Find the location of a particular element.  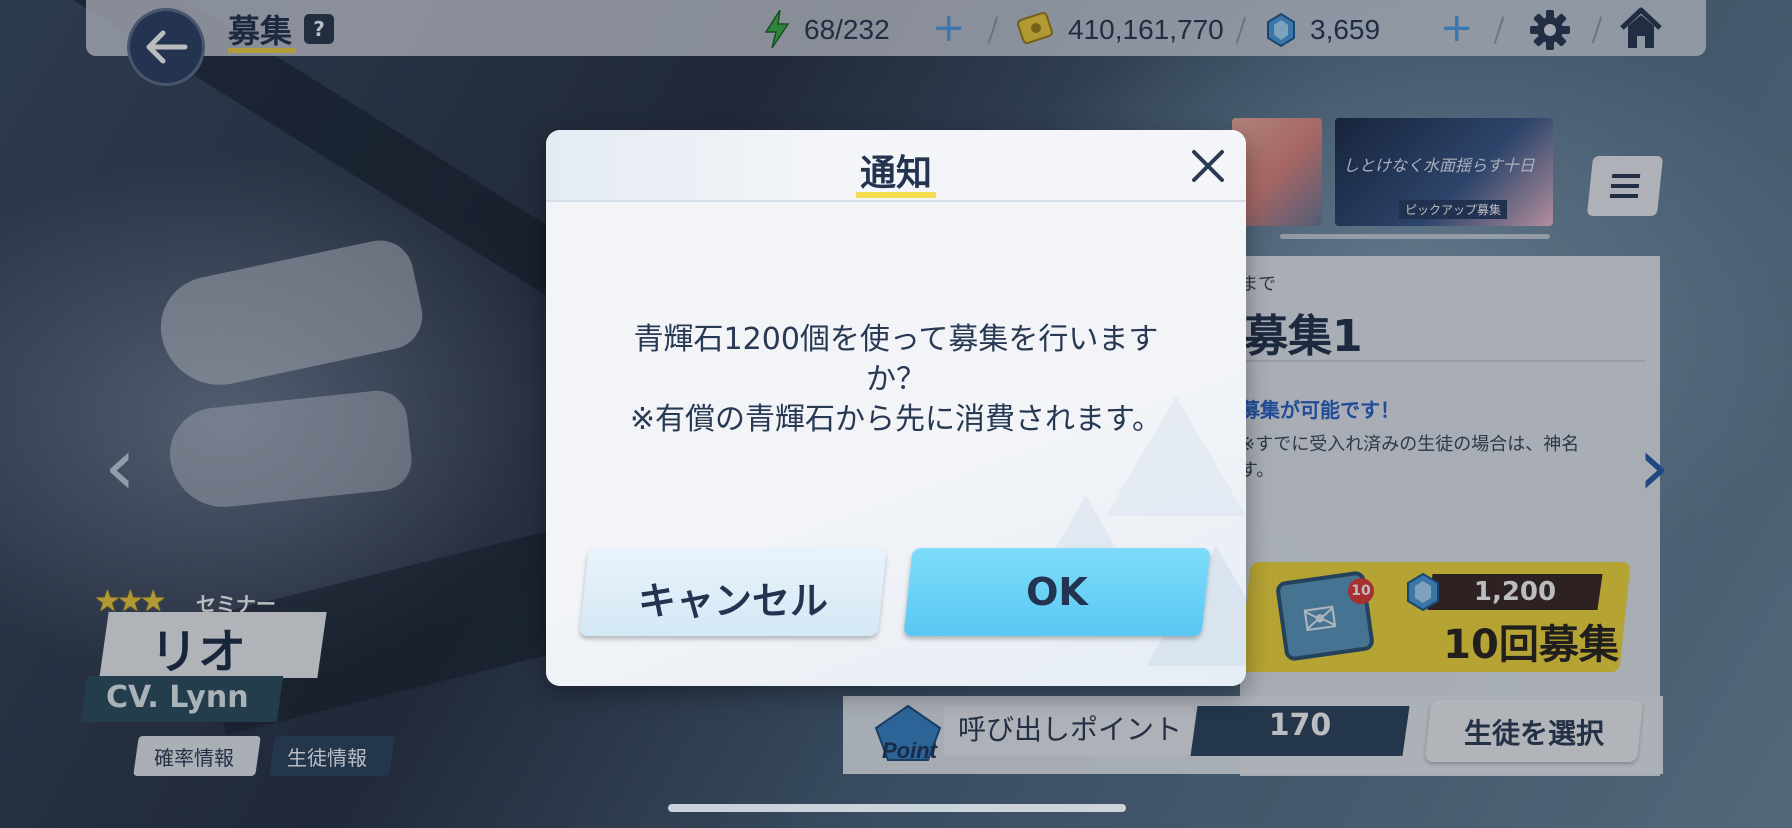

dialog-title-underline is located at coordinates (896, 195).